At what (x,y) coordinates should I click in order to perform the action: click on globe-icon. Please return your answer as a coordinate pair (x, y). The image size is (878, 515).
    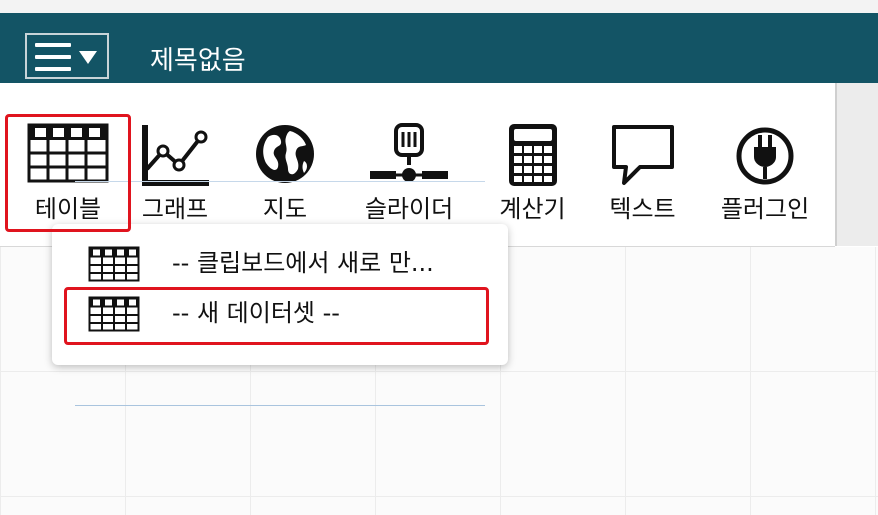
    Looking at the image, I should click on (285, 154).